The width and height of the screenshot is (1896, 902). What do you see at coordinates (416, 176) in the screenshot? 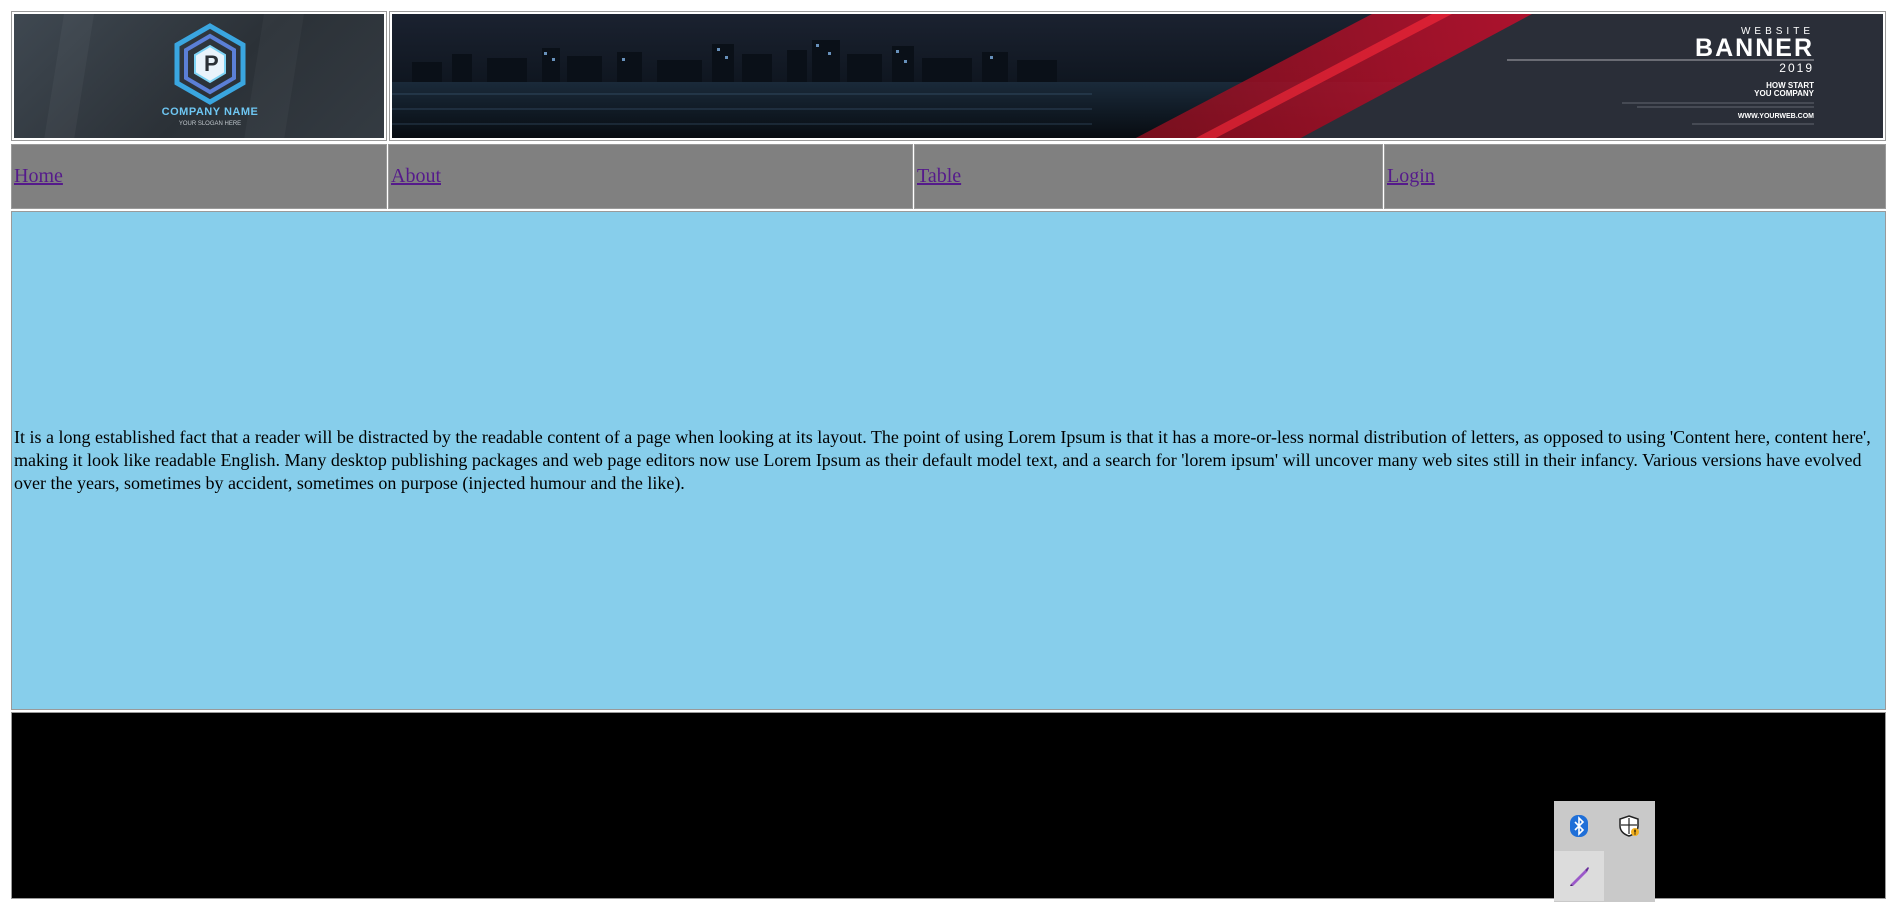
I see `nav-link-about: About` at bounding box center [416, 176].